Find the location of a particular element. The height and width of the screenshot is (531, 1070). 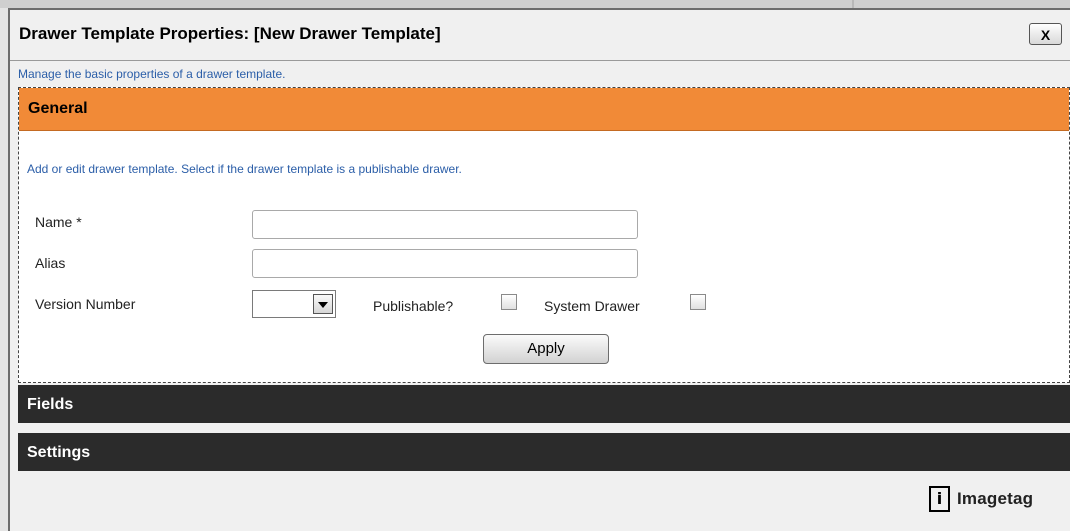

apply-button: Apply is located at coordinates (546, 349).